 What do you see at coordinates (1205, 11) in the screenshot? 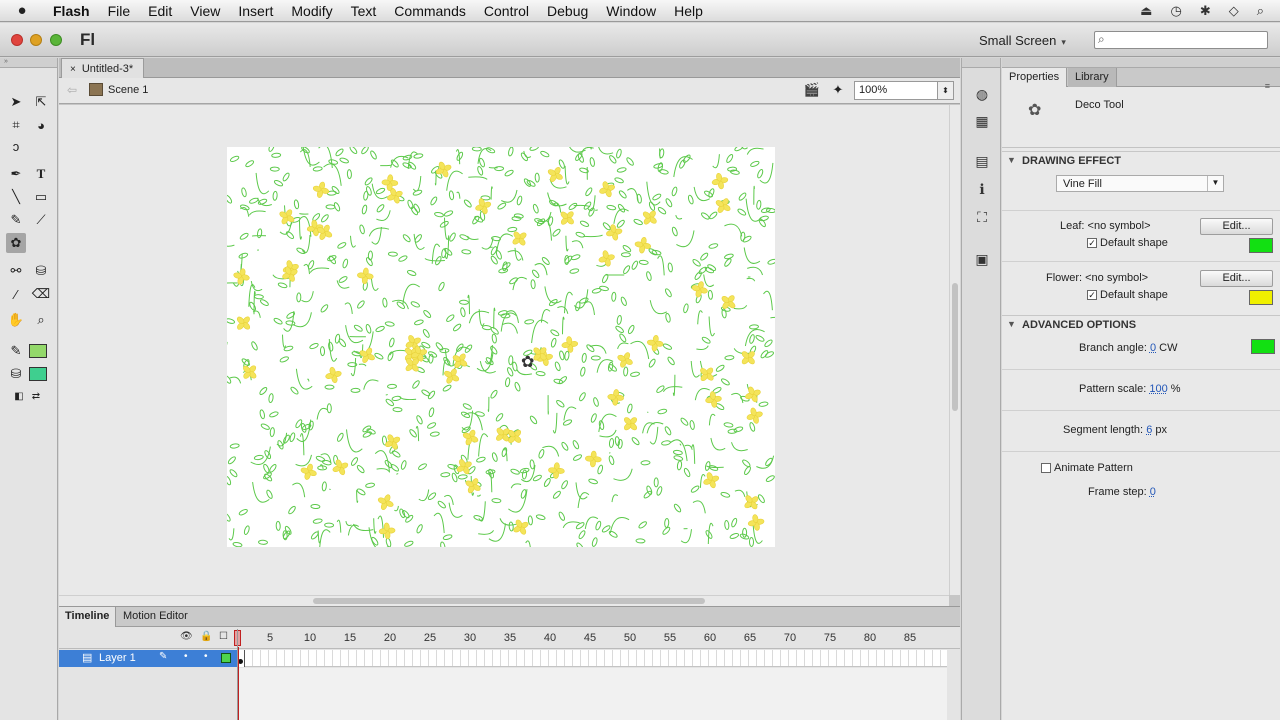
I see `bluetooth-icon: ✱` at bounding box center [1205, 11].